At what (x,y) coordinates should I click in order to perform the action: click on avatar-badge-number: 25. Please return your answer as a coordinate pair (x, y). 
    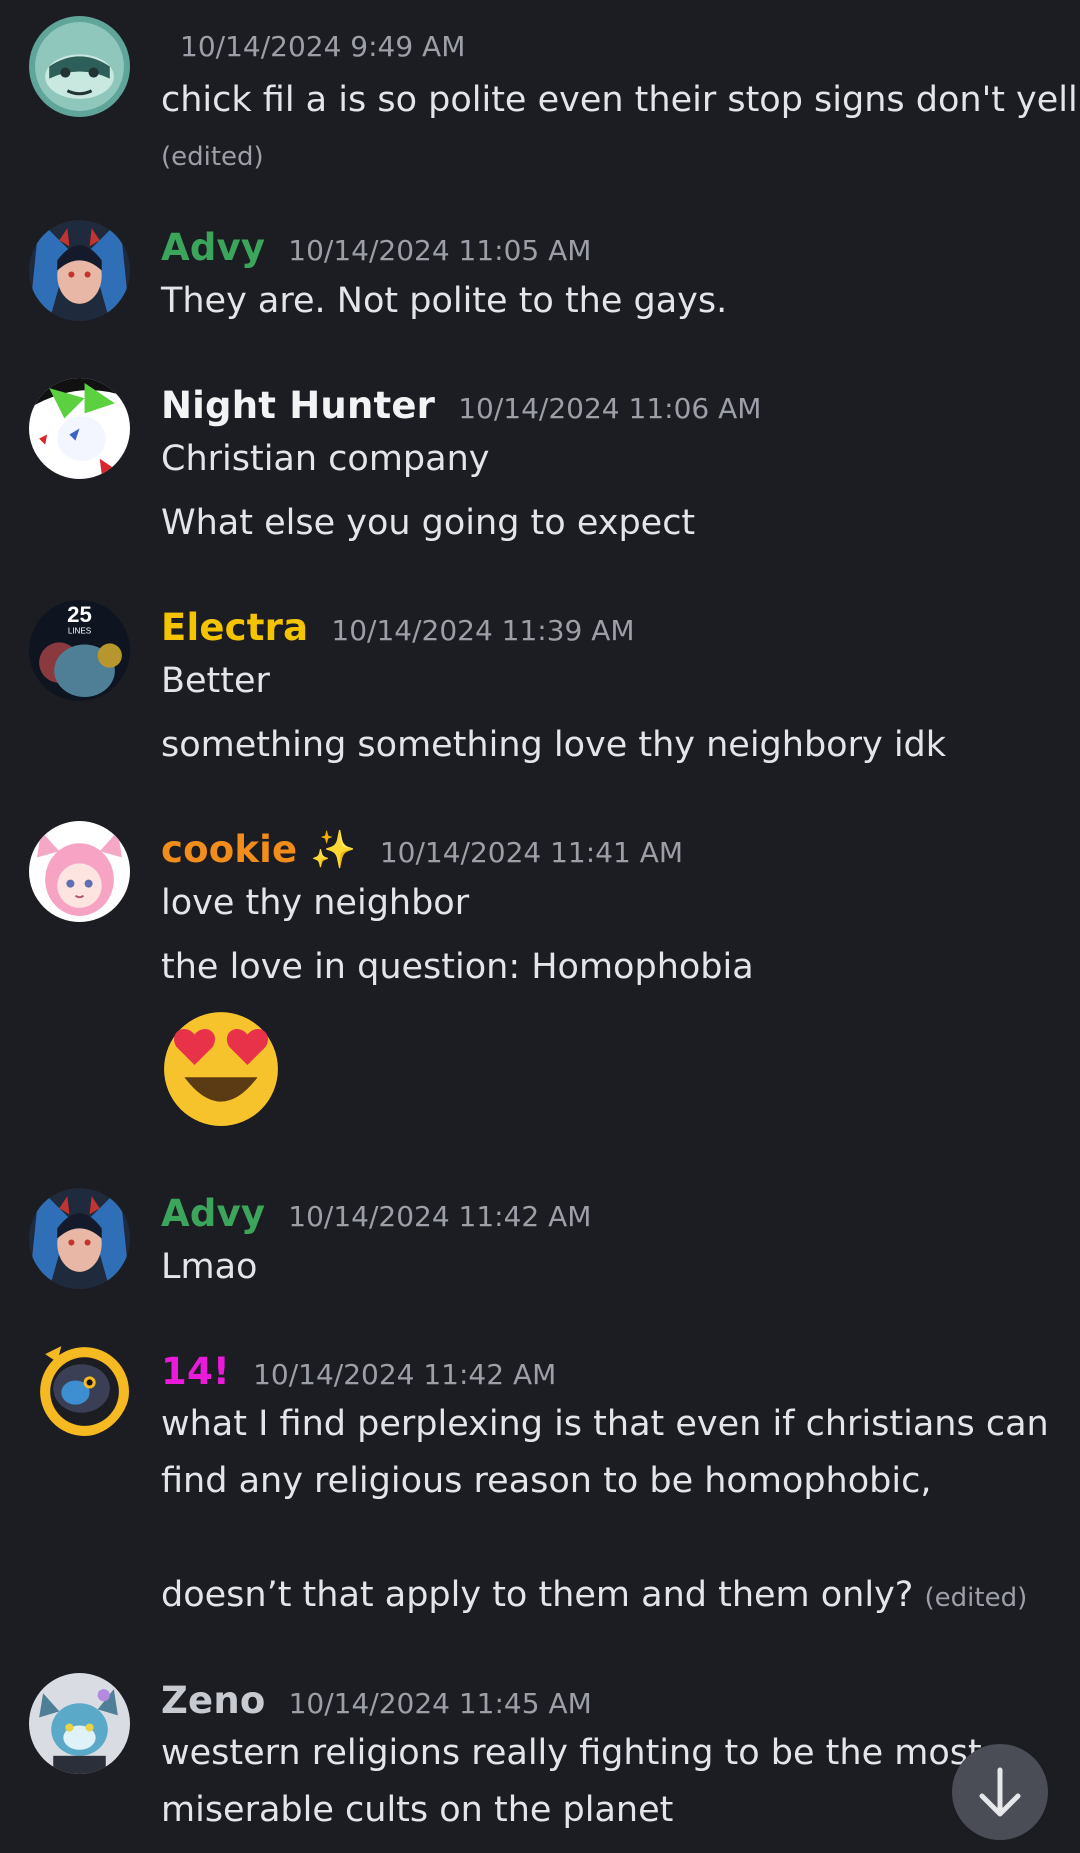
    Looking at the image, I should click on (79, 614).